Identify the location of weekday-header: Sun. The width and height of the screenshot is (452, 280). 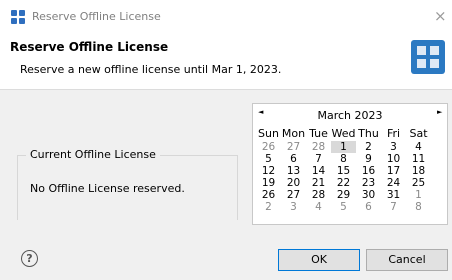
(268, 133).